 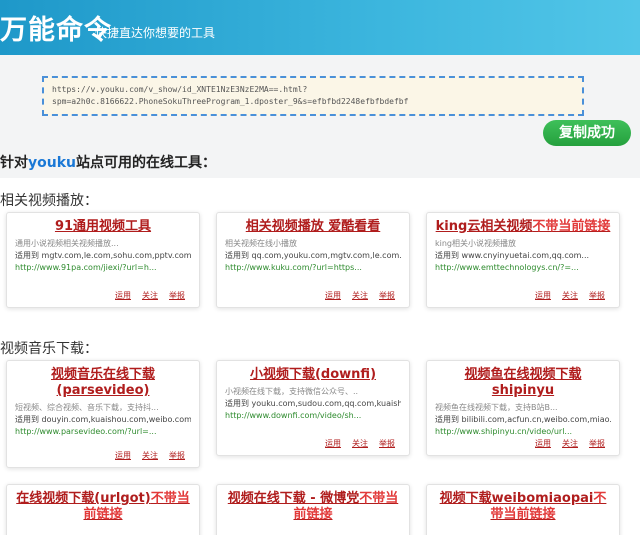 I want to click on tool-title-text: 小视频下载(downfi), so click(x=313, y=374).